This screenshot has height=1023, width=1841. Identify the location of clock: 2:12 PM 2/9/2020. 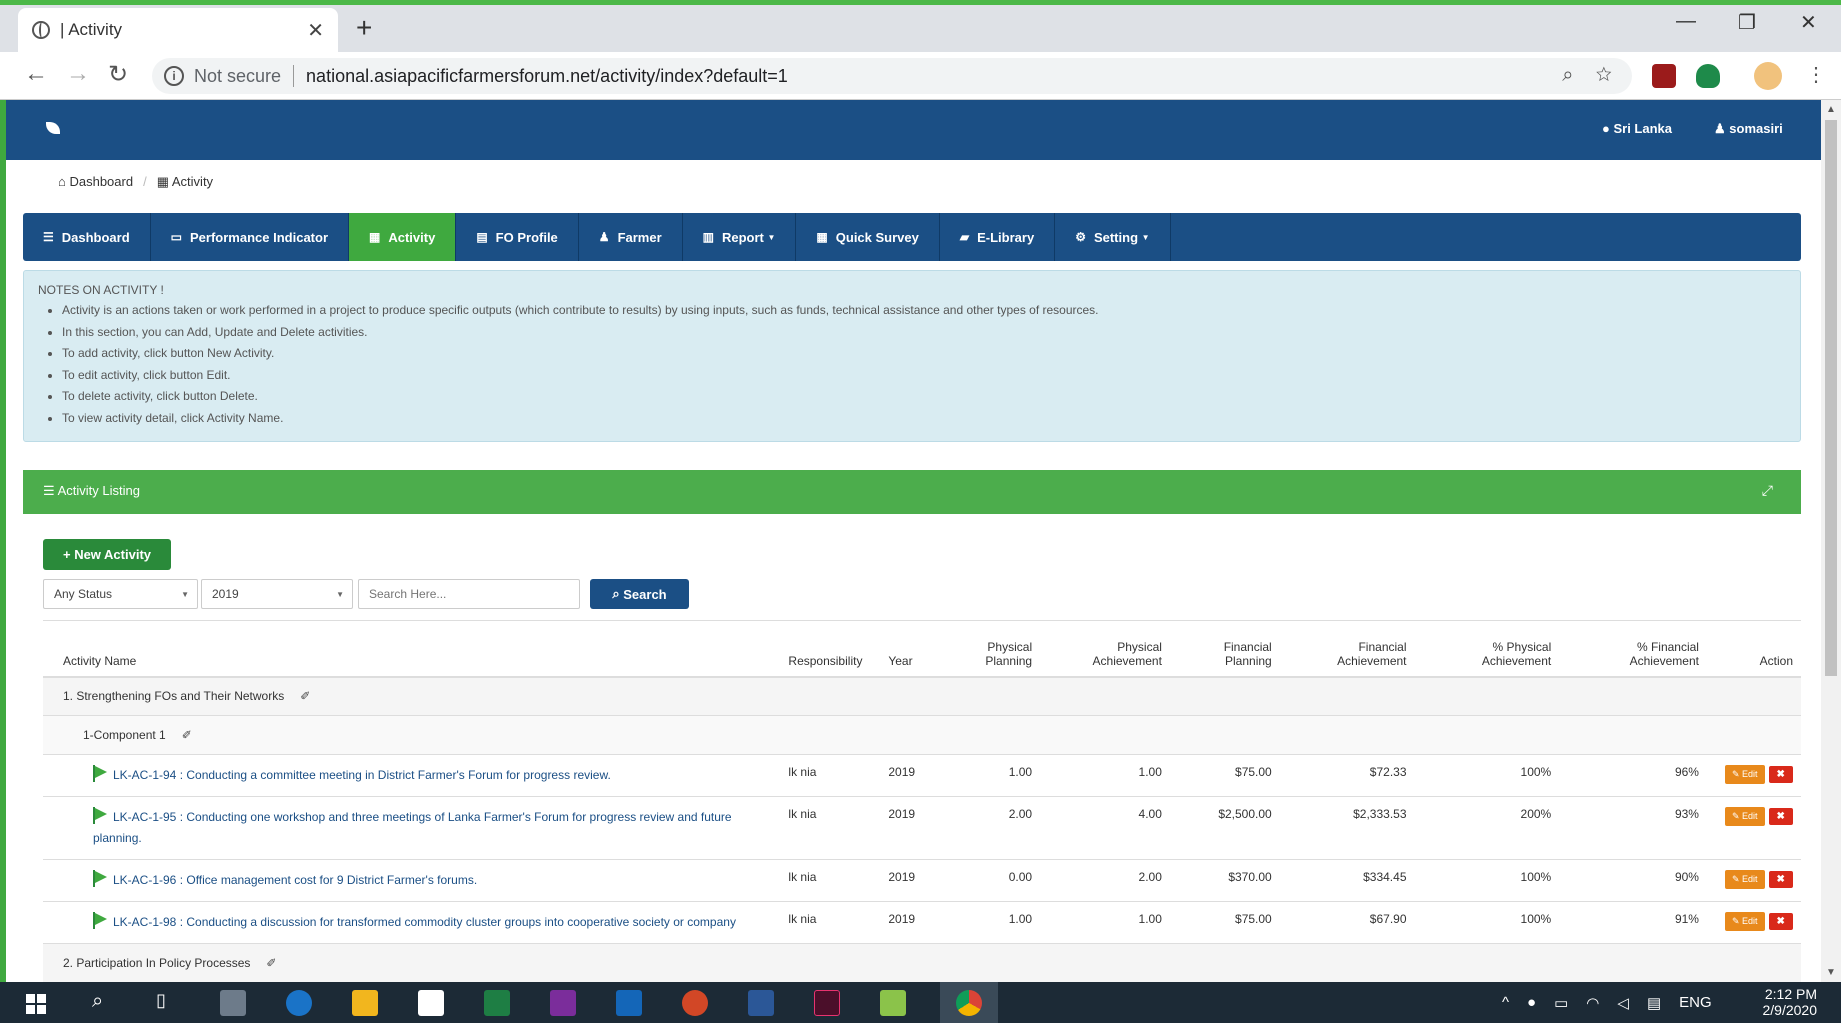
(1790, 1002).